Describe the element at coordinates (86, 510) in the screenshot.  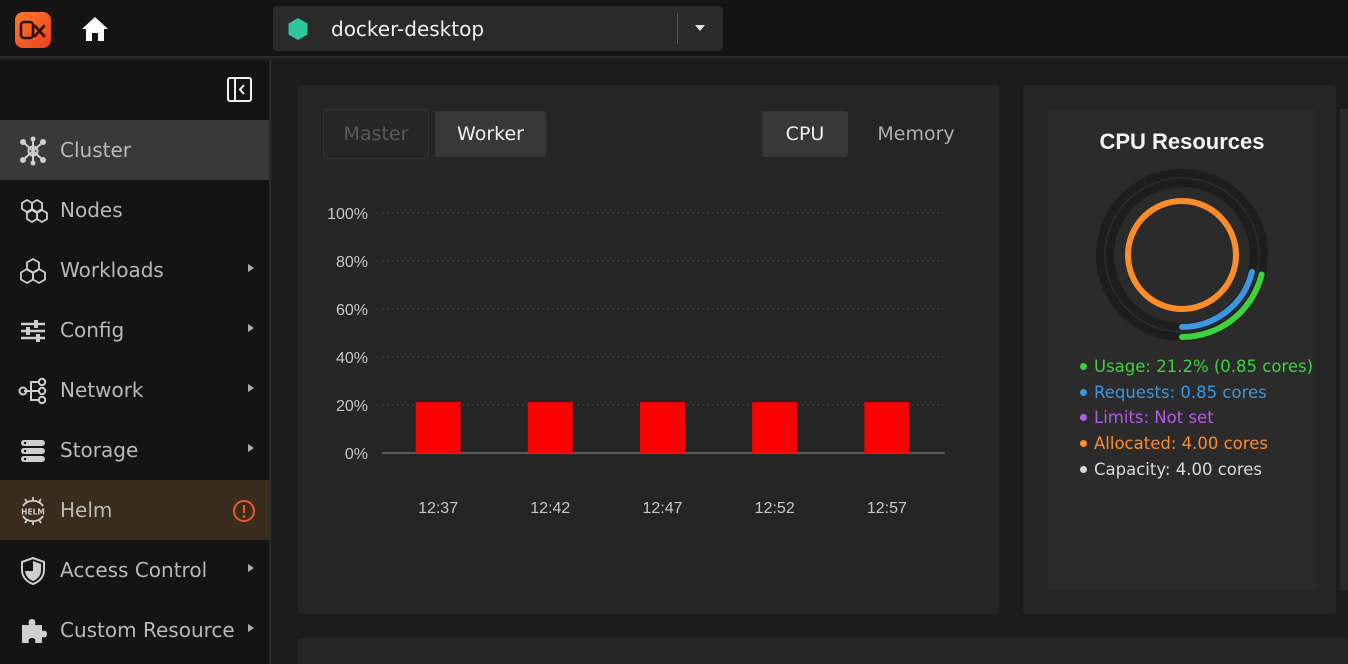
I see `sidebar-item-label: Helm` at that location.